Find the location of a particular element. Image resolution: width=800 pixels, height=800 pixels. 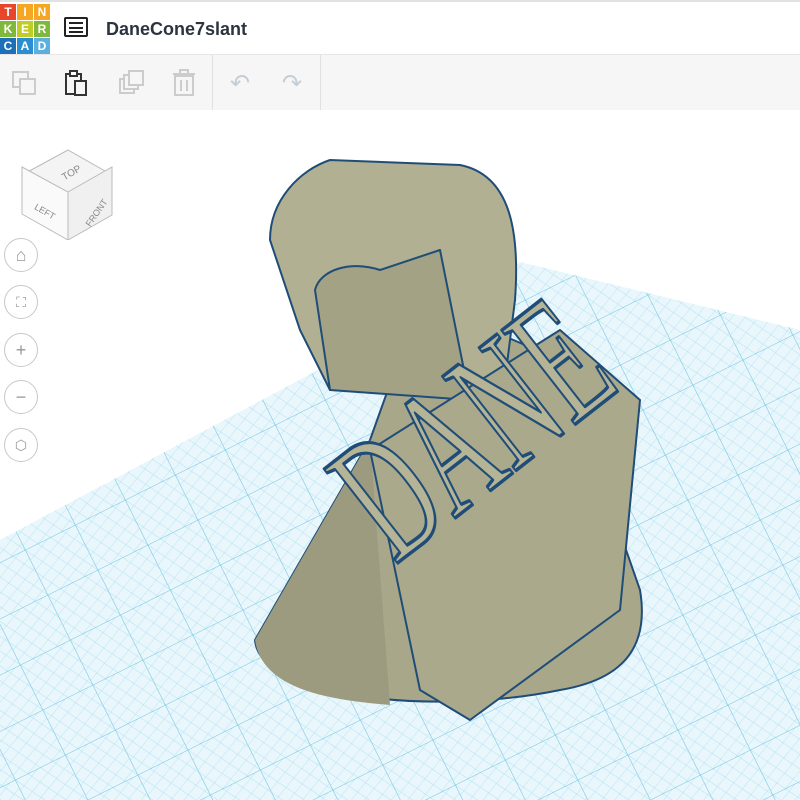

undo-icon: ↶ is located at coordinates (240, 83).